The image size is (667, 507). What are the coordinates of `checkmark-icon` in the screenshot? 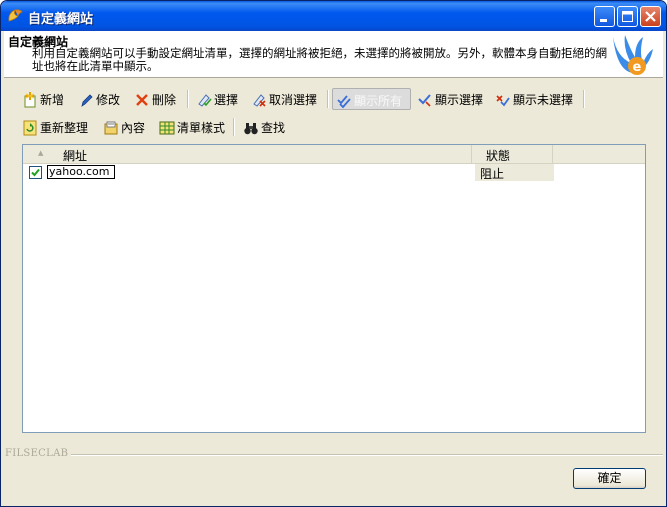 It's located at (35, 172).